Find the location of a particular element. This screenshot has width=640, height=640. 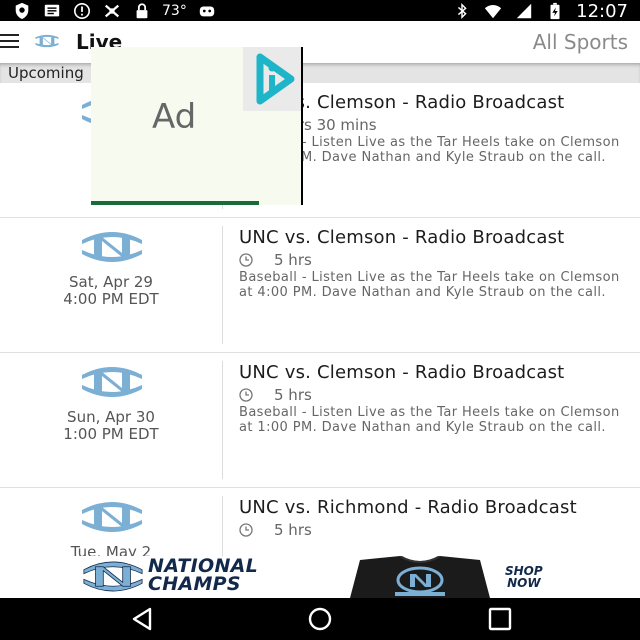

ad-progress-bar is located at coordinates (175, 203).